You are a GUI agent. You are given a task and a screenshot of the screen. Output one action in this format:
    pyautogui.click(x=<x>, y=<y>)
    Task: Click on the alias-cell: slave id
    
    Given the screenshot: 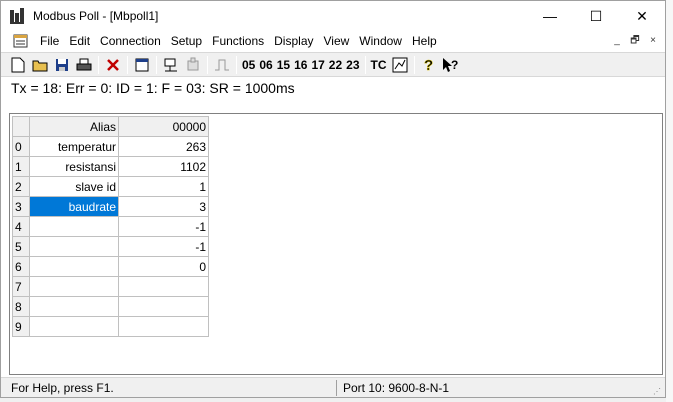 What is the action you would take?
    pyautogui.click(x=74, y=186)
    